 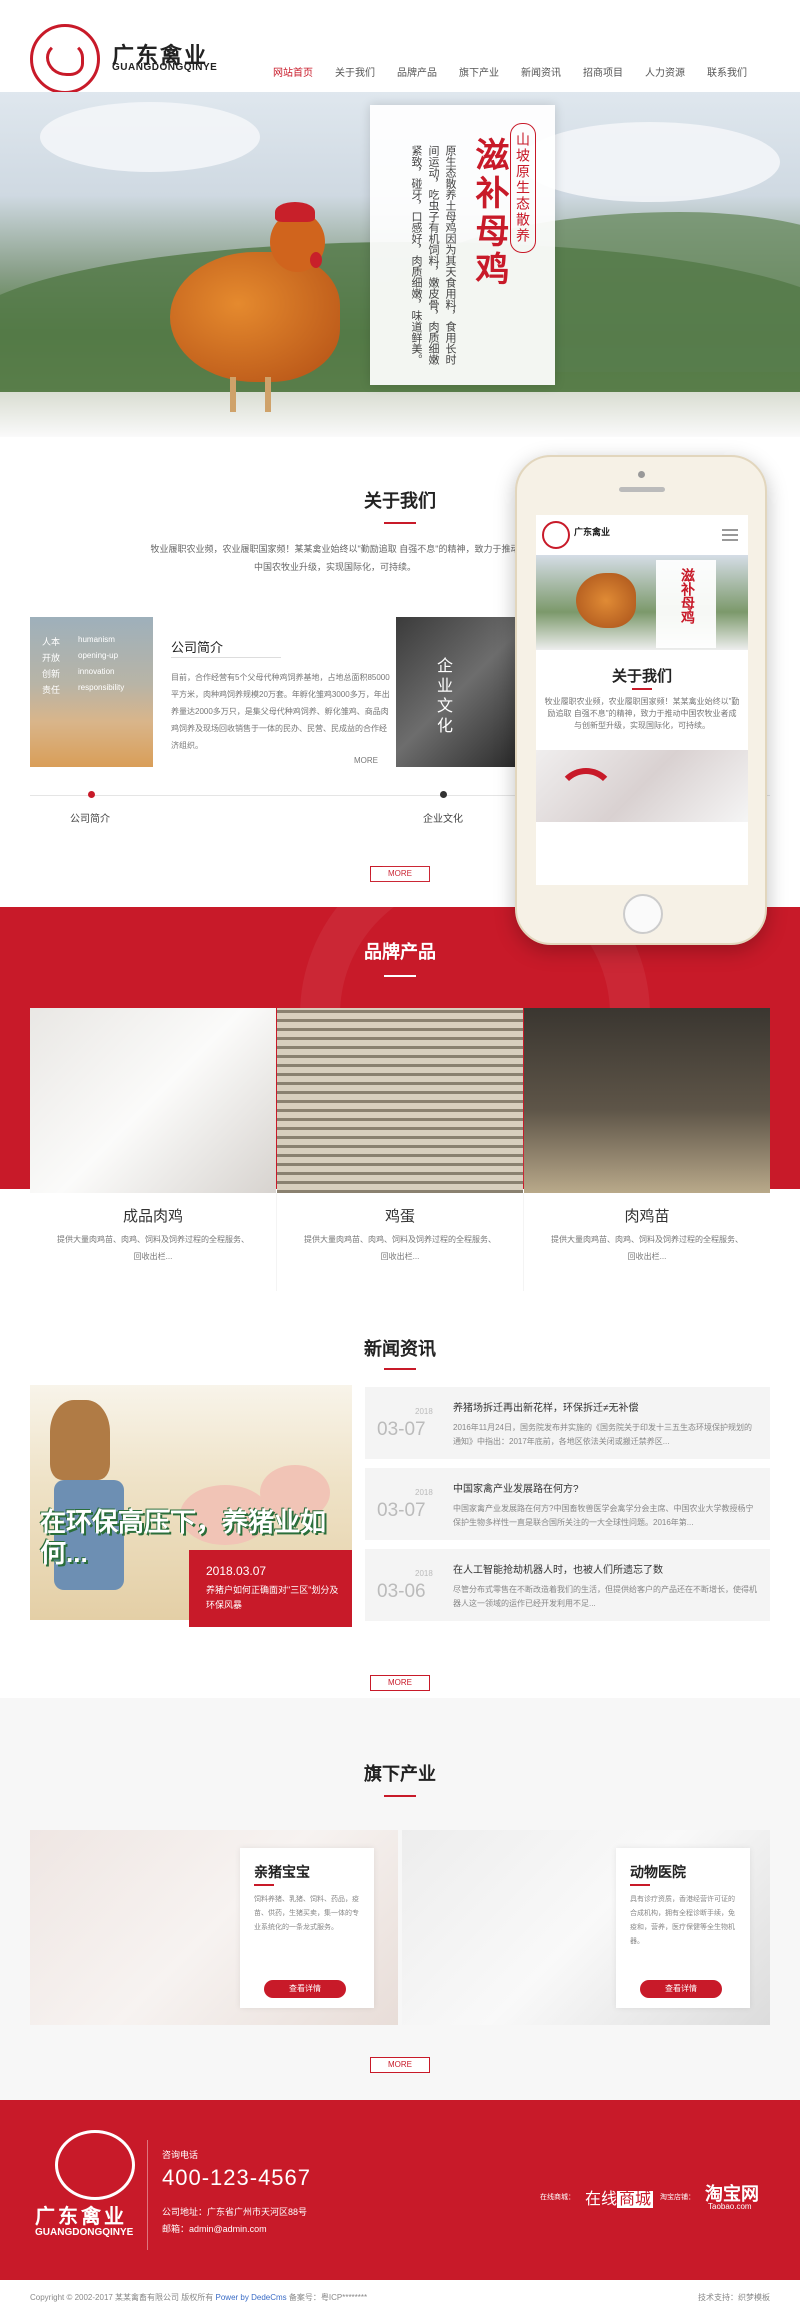 What do you see at coordinates (642, 602) in the screenshot?
I see `phone-hero: 滋补母鸡` at bounding box center [642, 602].